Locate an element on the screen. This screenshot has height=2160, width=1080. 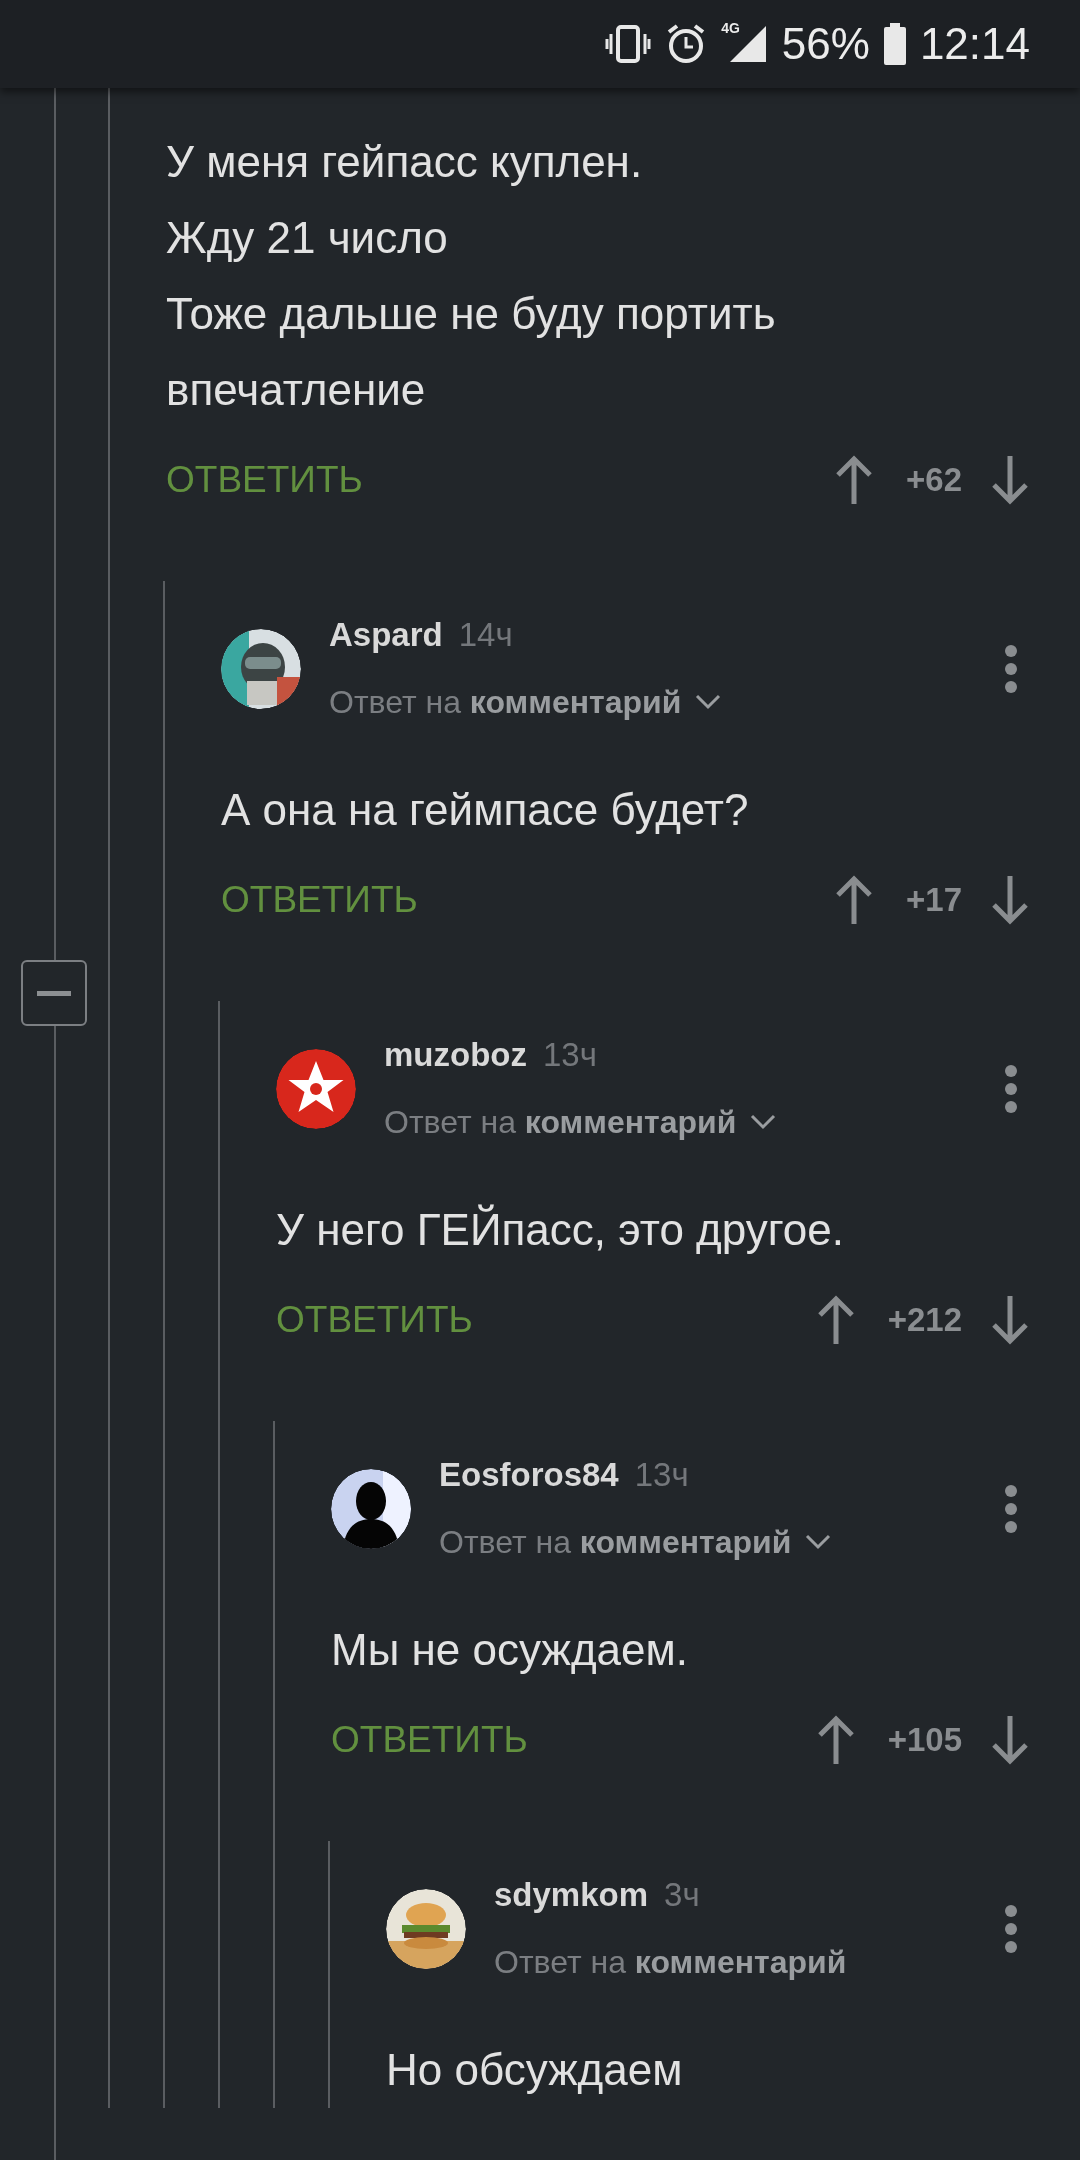
vote-score: +105 is located at coordinates (924, 1740).